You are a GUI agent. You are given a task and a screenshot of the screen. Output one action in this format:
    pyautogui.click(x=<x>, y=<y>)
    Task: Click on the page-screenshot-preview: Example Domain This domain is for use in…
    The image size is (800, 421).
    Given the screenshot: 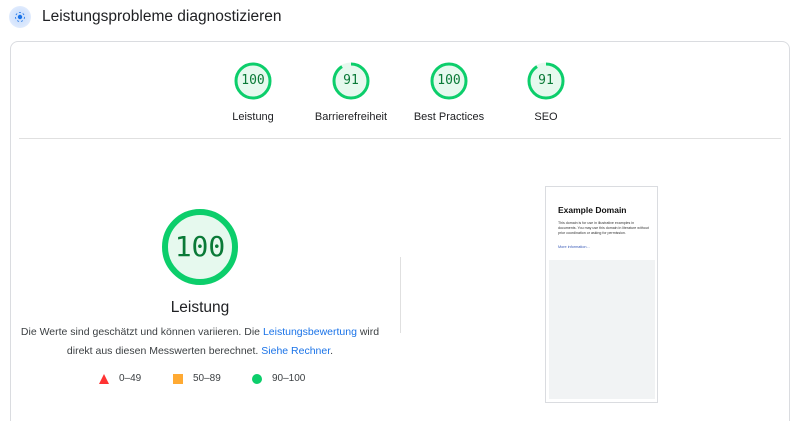 What is the action you would take?
    pyautogui.click(x=601, y=294)
    